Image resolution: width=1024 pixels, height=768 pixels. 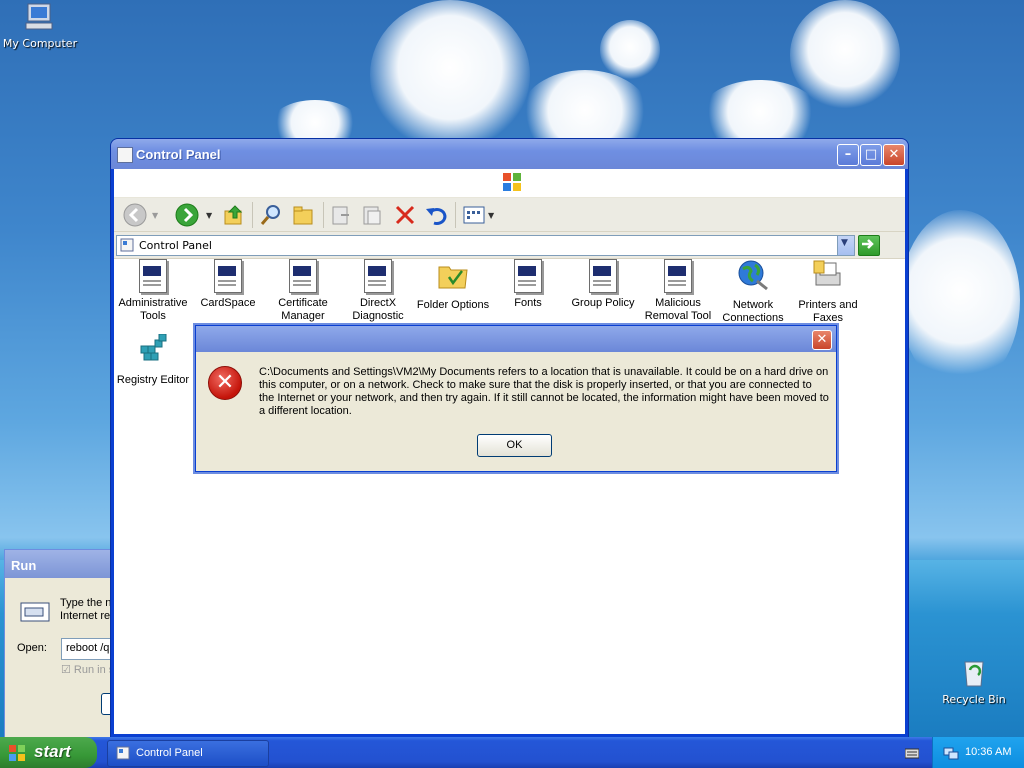 What do you see at coordinates (491, 215) in the screenshot?
I see `views-dropdown-icon: ▼` at bounding box center [491, 215].